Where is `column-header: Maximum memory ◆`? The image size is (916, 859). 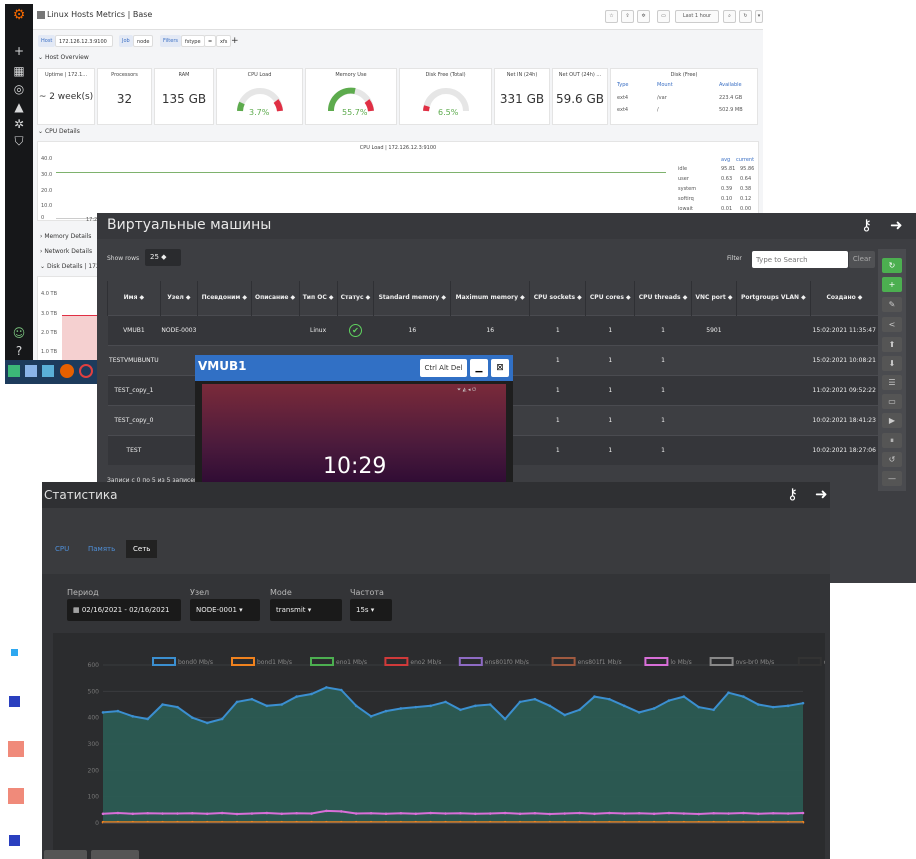 column-header: Maximum memory ◆ is located at coordinates (490, 298).